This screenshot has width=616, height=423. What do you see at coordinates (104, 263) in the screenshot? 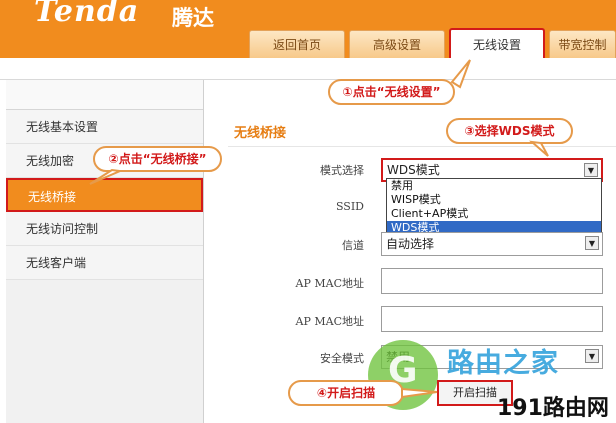
I see `sidebar-item-wireless-clients: 无线客户端` at bounding box center [104, 263].